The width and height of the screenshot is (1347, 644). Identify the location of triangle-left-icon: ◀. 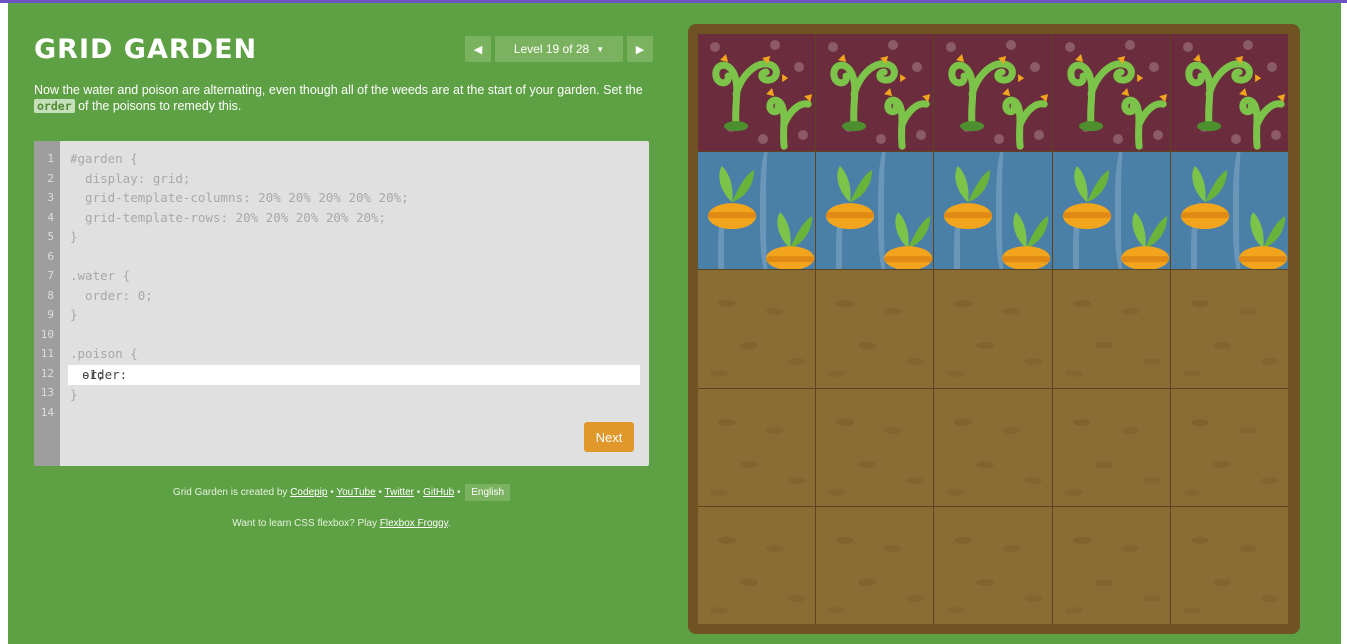
(478, 49).